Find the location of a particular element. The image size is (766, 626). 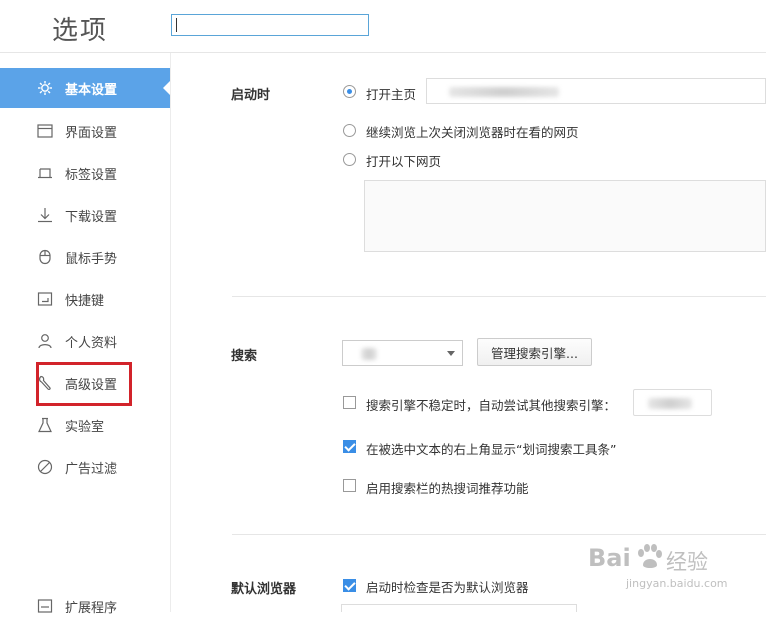

blurred-engine-name is located at coordinates (369, 354).